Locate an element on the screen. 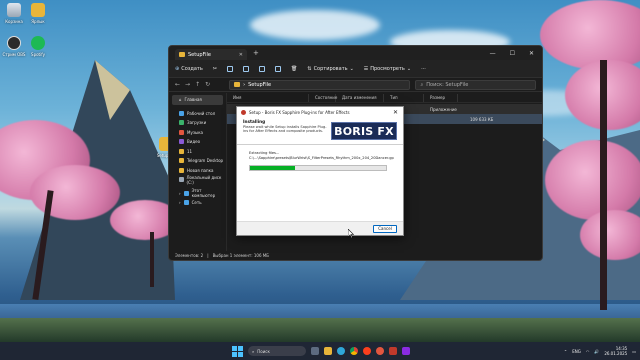 Image resolution: width=640 pixels, height=360 pixels. language-indicator: ENG is located at coordinates (576, 351).